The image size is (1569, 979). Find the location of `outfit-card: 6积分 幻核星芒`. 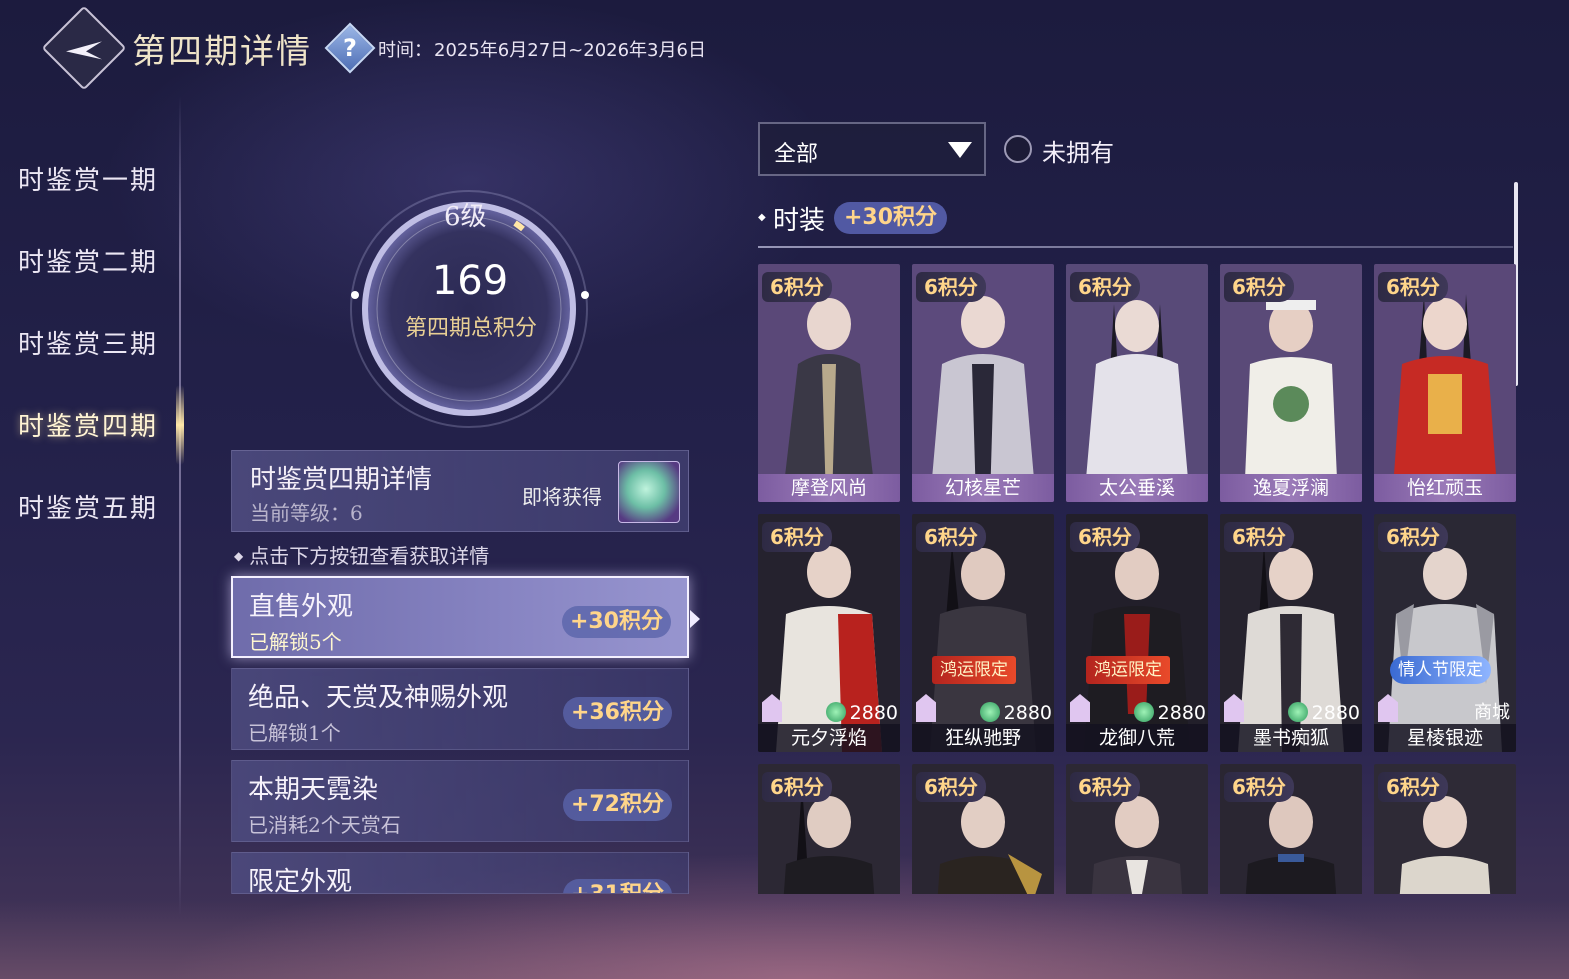

outfit-card: 6积分 幻核星芒 is located at coordinates (983, 383).